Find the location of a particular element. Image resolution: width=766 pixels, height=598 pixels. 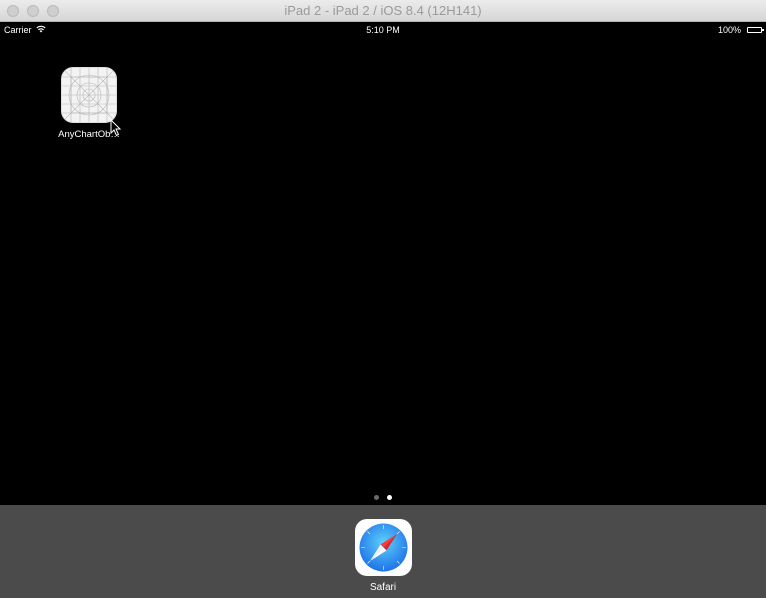

dock-app-label: Safari is located at coordinates (383, 587).